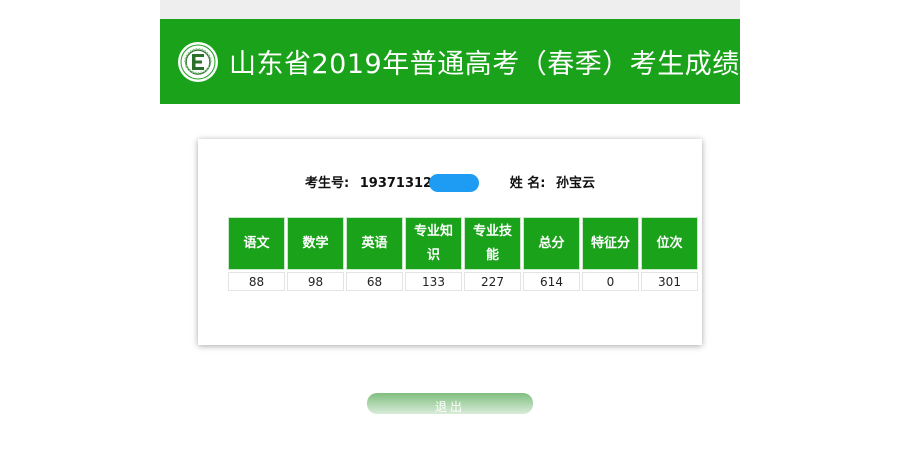 The width and height of the screenshot is (900, 450). What do you see at coordinates (396, 183) in the screenshot?
I see `candidate-id-value: 19371312` at bounding box center [396, 183].